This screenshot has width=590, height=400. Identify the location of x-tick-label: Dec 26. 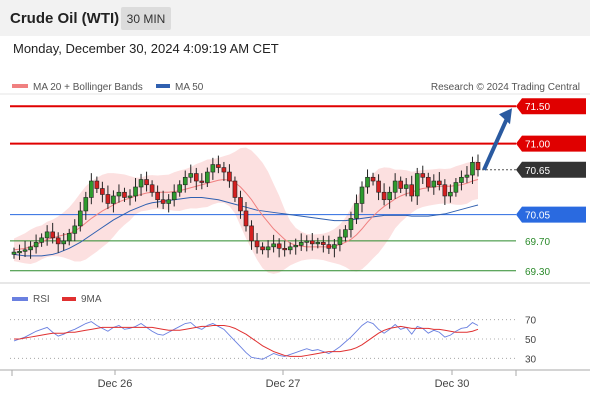
(115, 384).